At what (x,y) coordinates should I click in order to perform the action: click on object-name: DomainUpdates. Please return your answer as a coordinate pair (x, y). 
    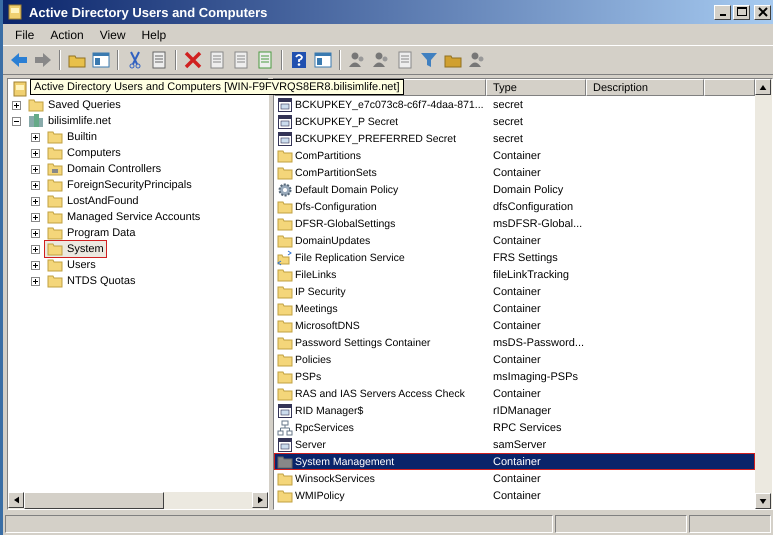
    Looking at the image, I should click on (332, 240).